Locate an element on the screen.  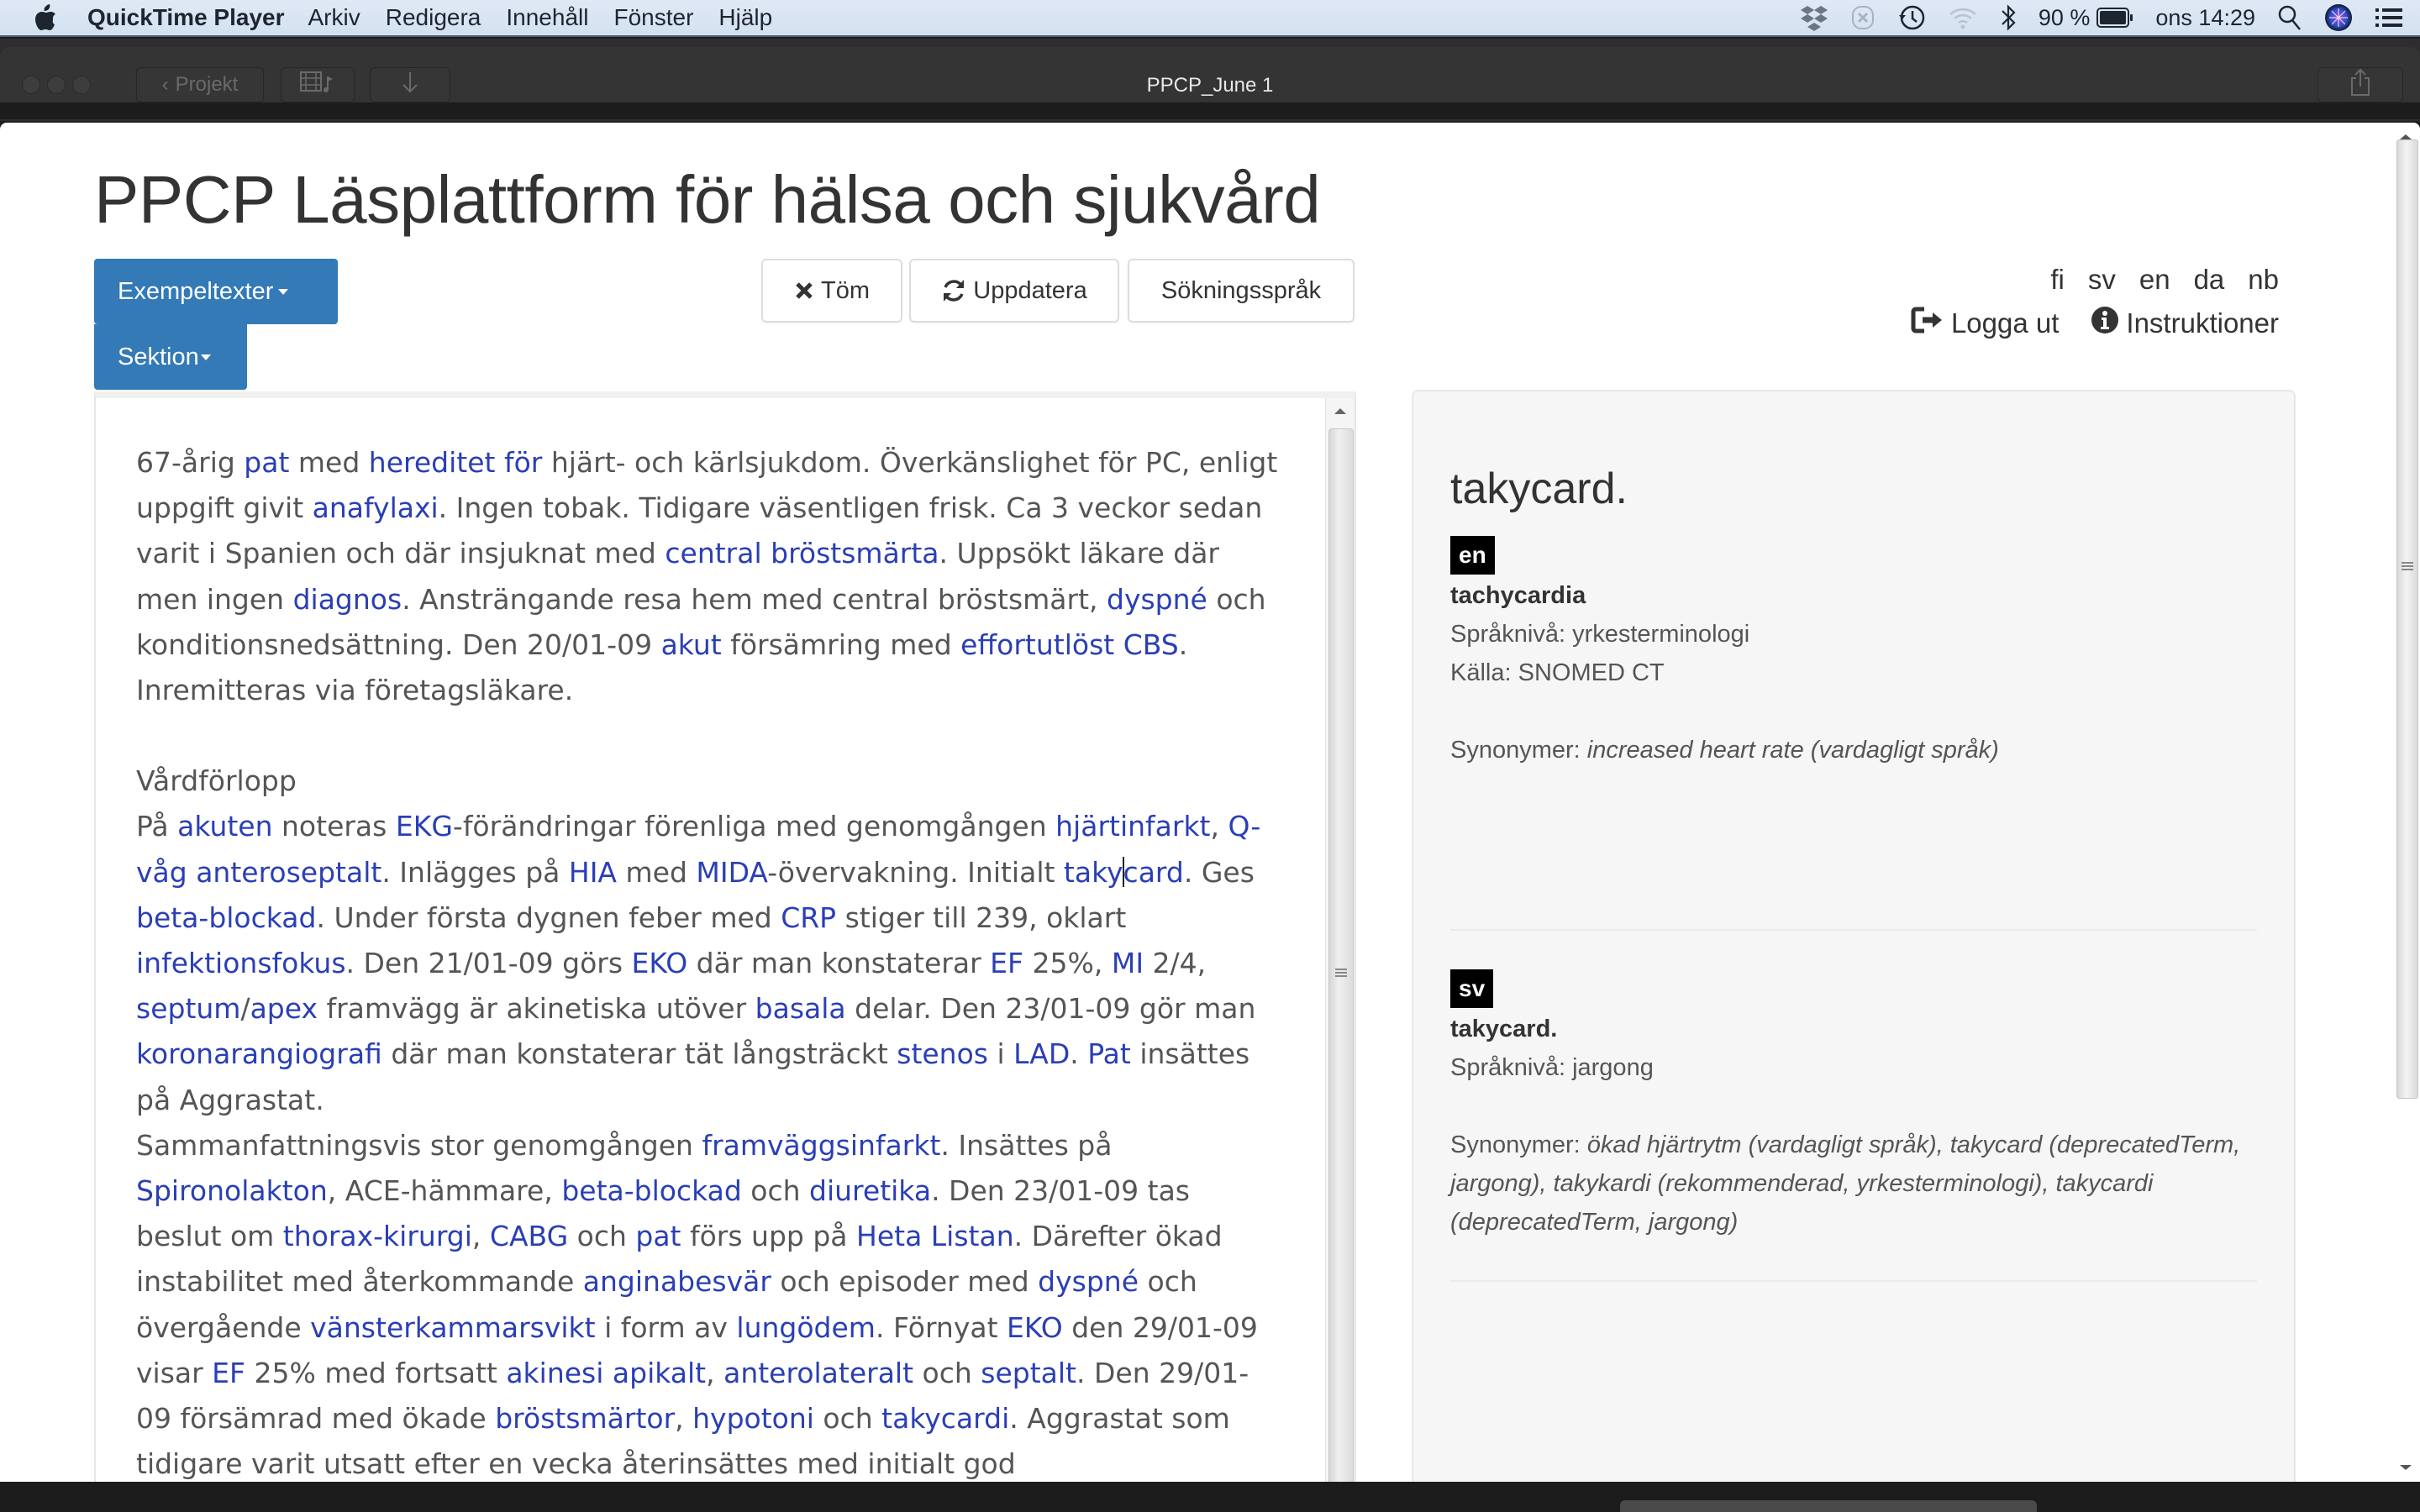
medical-term-link: effortutlöst CBS is located at coordinates (1070, 644).